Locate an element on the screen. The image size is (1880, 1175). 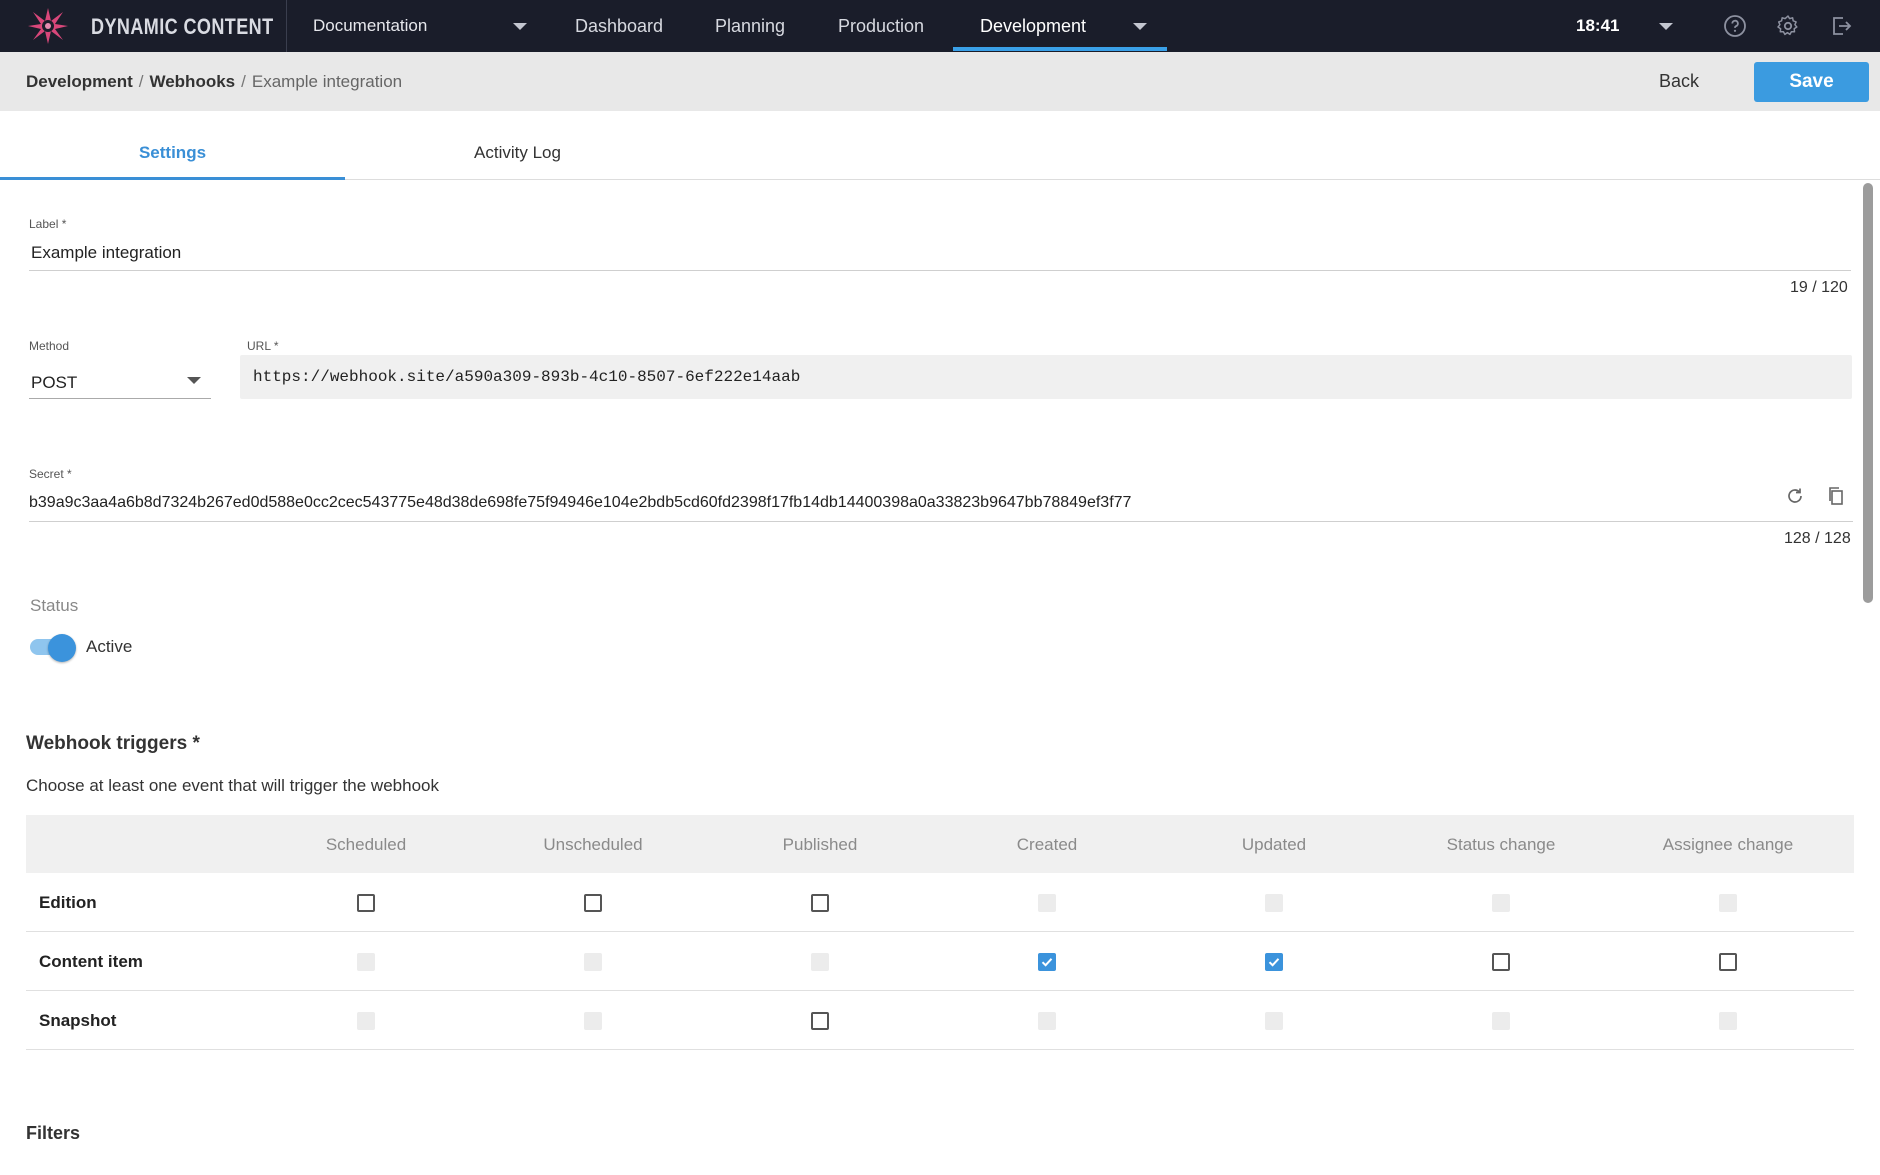
toggle-knob is located at coordinates (62, 648).